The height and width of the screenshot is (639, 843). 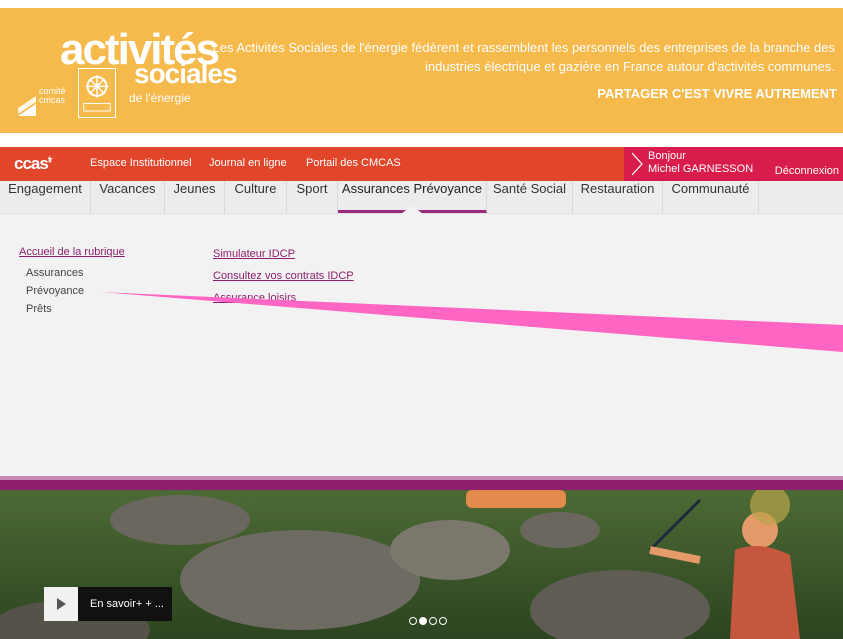 What do you see at coordinates (72, 252) in the screenshot?
I see `rubrique-home-link: Accueil de la rubrique` at bounding box center [72, 252].